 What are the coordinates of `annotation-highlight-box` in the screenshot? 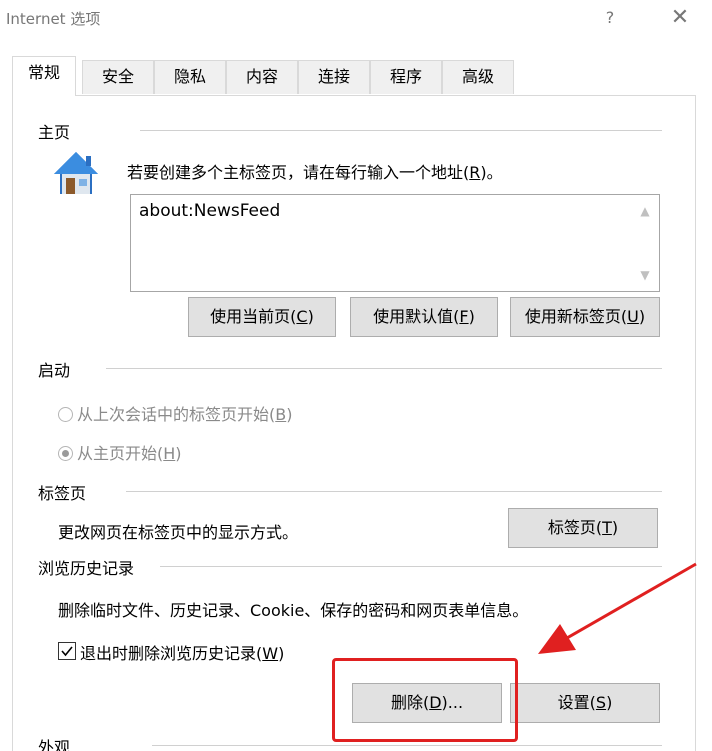 It's located at (425, 700).